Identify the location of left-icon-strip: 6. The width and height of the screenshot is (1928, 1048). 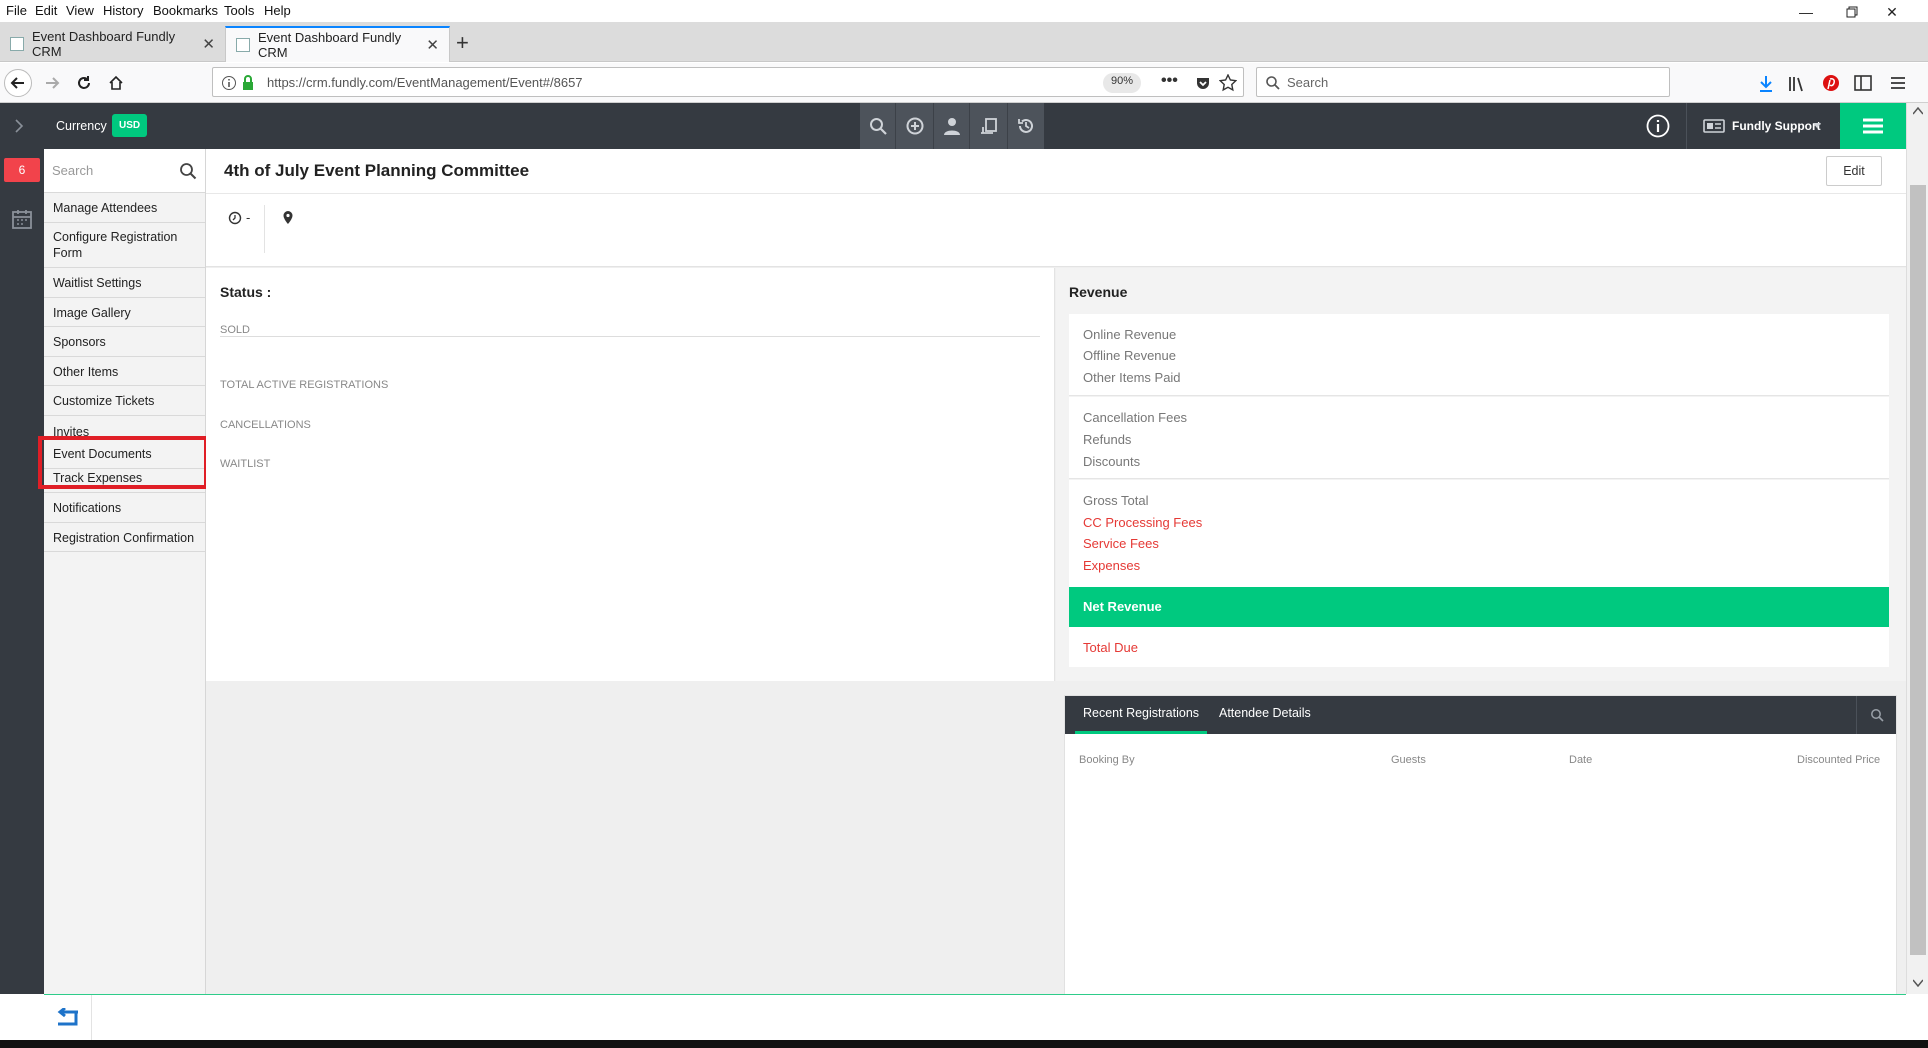
(22, 571).